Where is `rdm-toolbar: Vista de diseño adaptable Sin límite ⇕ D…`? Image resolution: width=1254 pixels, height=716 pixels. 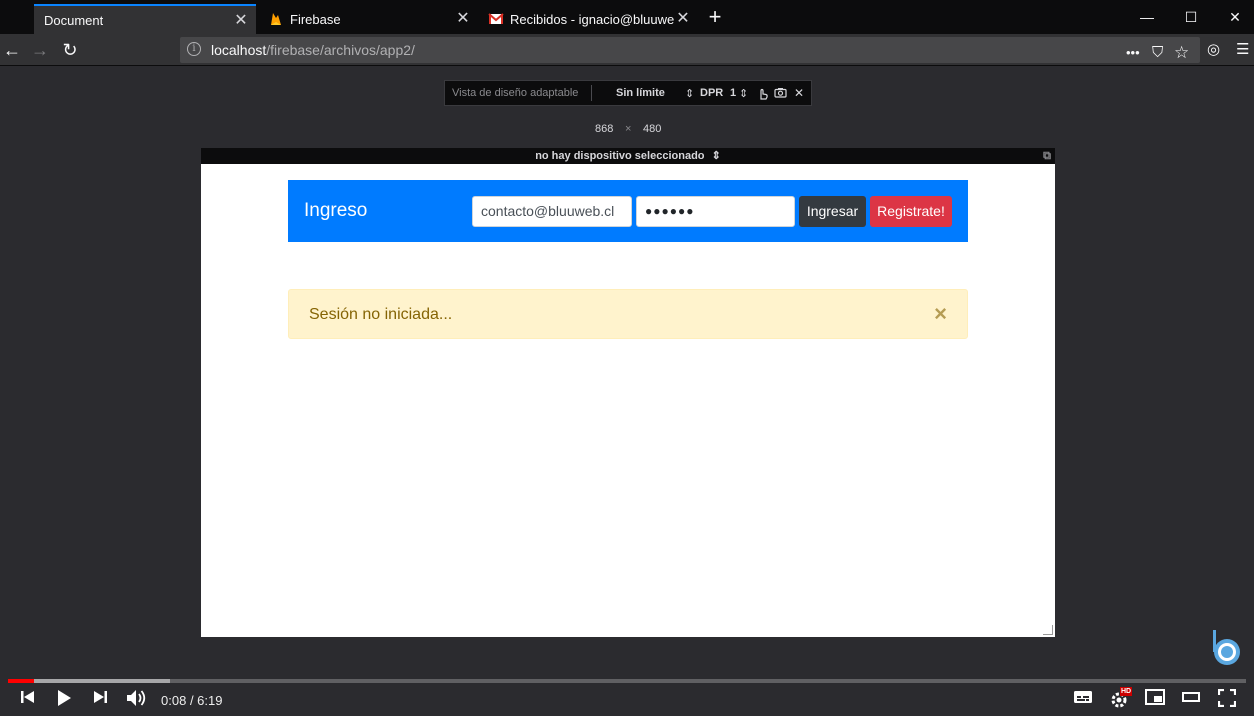 rdm-toolbar: Vista de diseño adaptable Sin límite ⇕ D… is located at coordinates (628, 93).